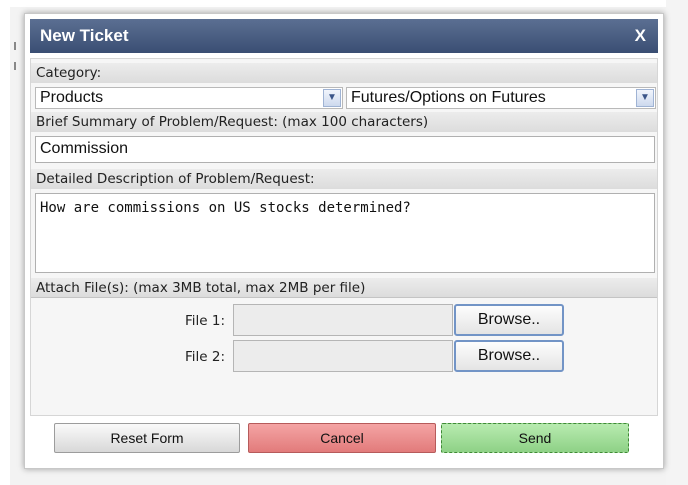 This screenshot has height=485, width=688. I want to click on file-2-browse-button: Browse.., so click(509, 356).